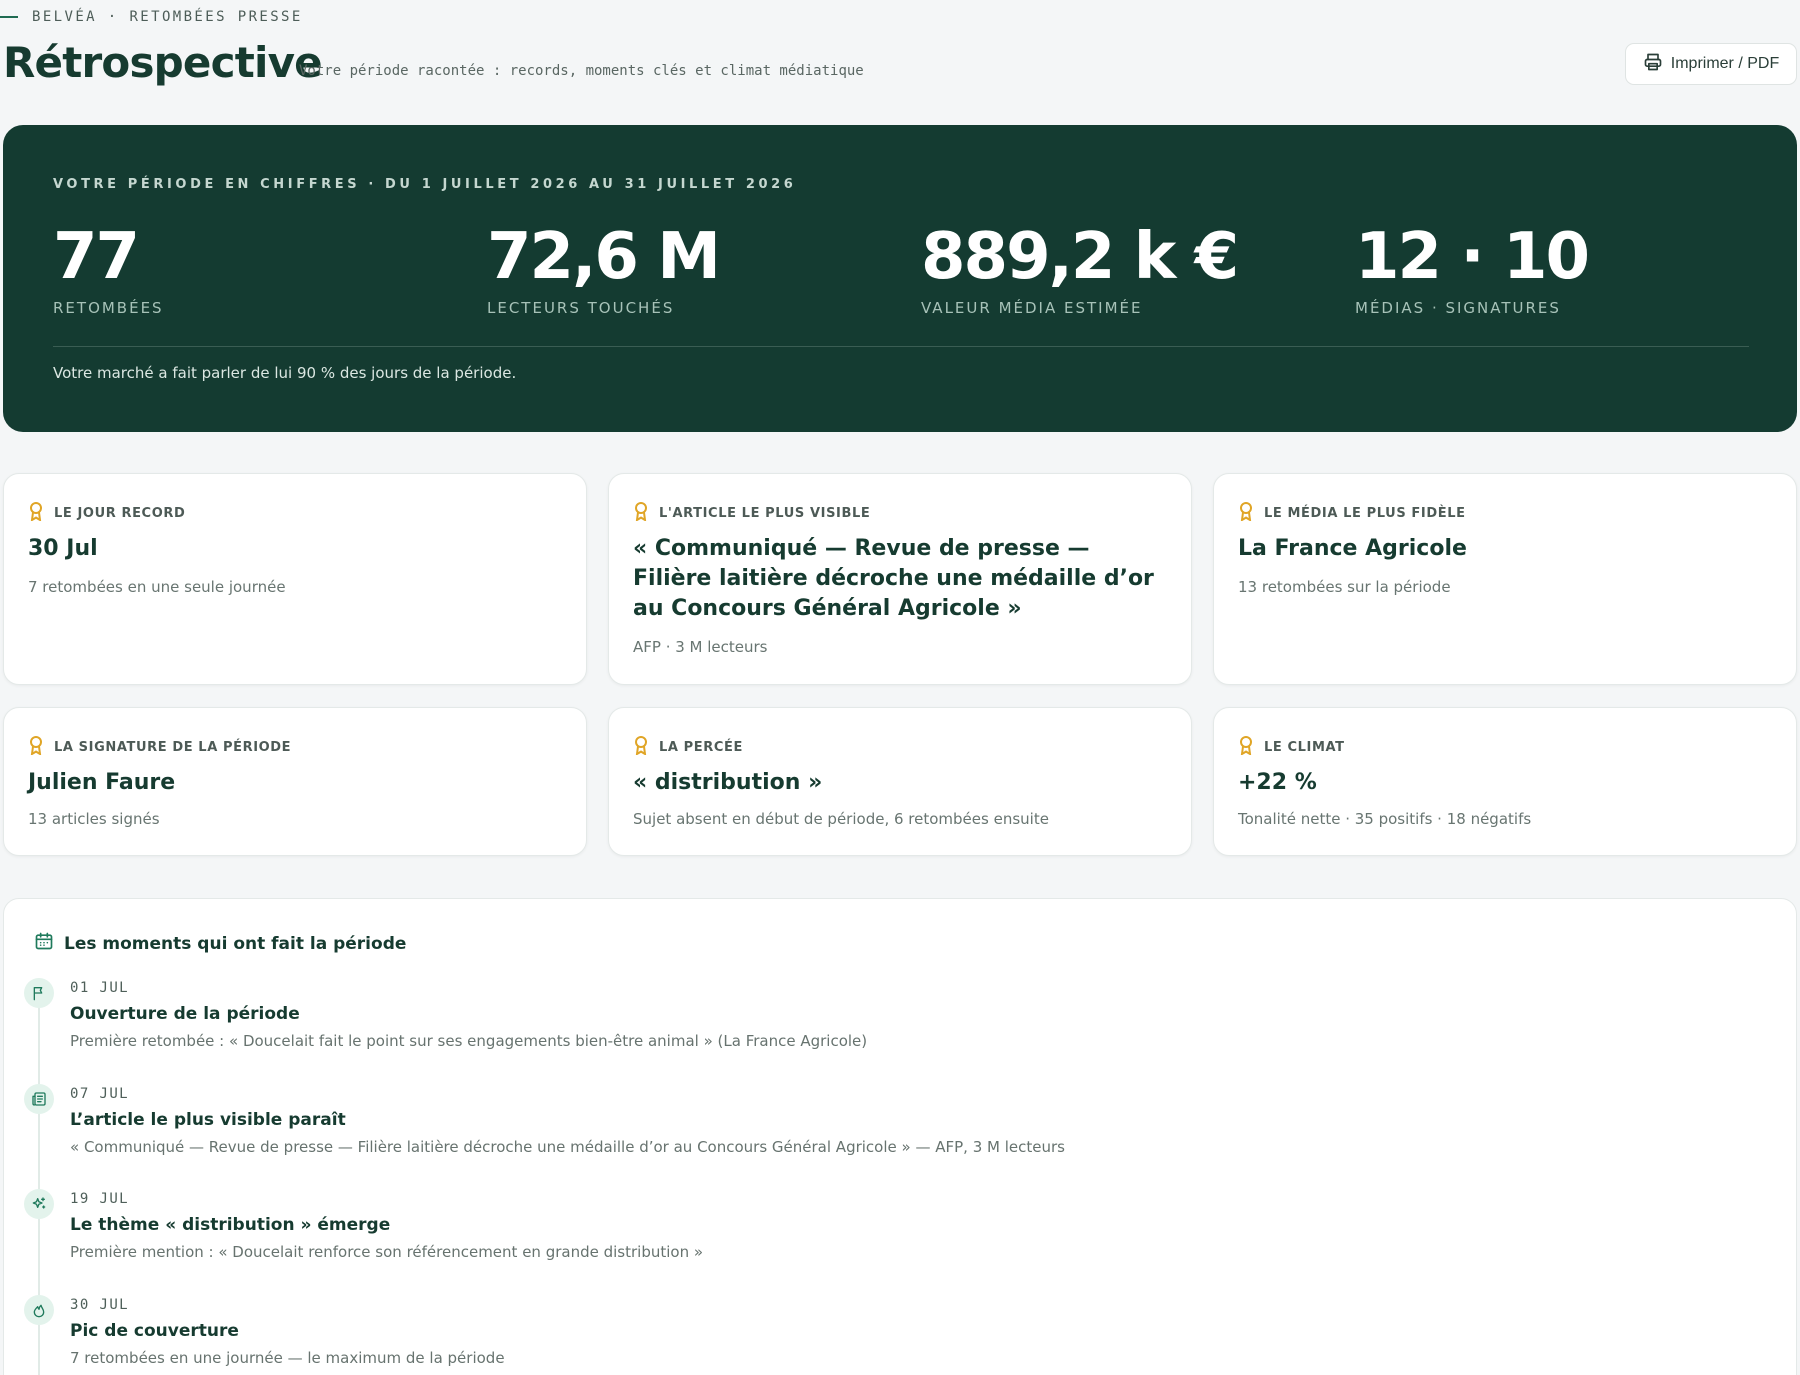 Image resolution: width=1800 pixels, height=1375 pixels. Describe the element at coordinates (167, 17) in the screenshot. I see `eyebrow-text: BELVÉA · RETOMBÉES PRESSE` at that location.